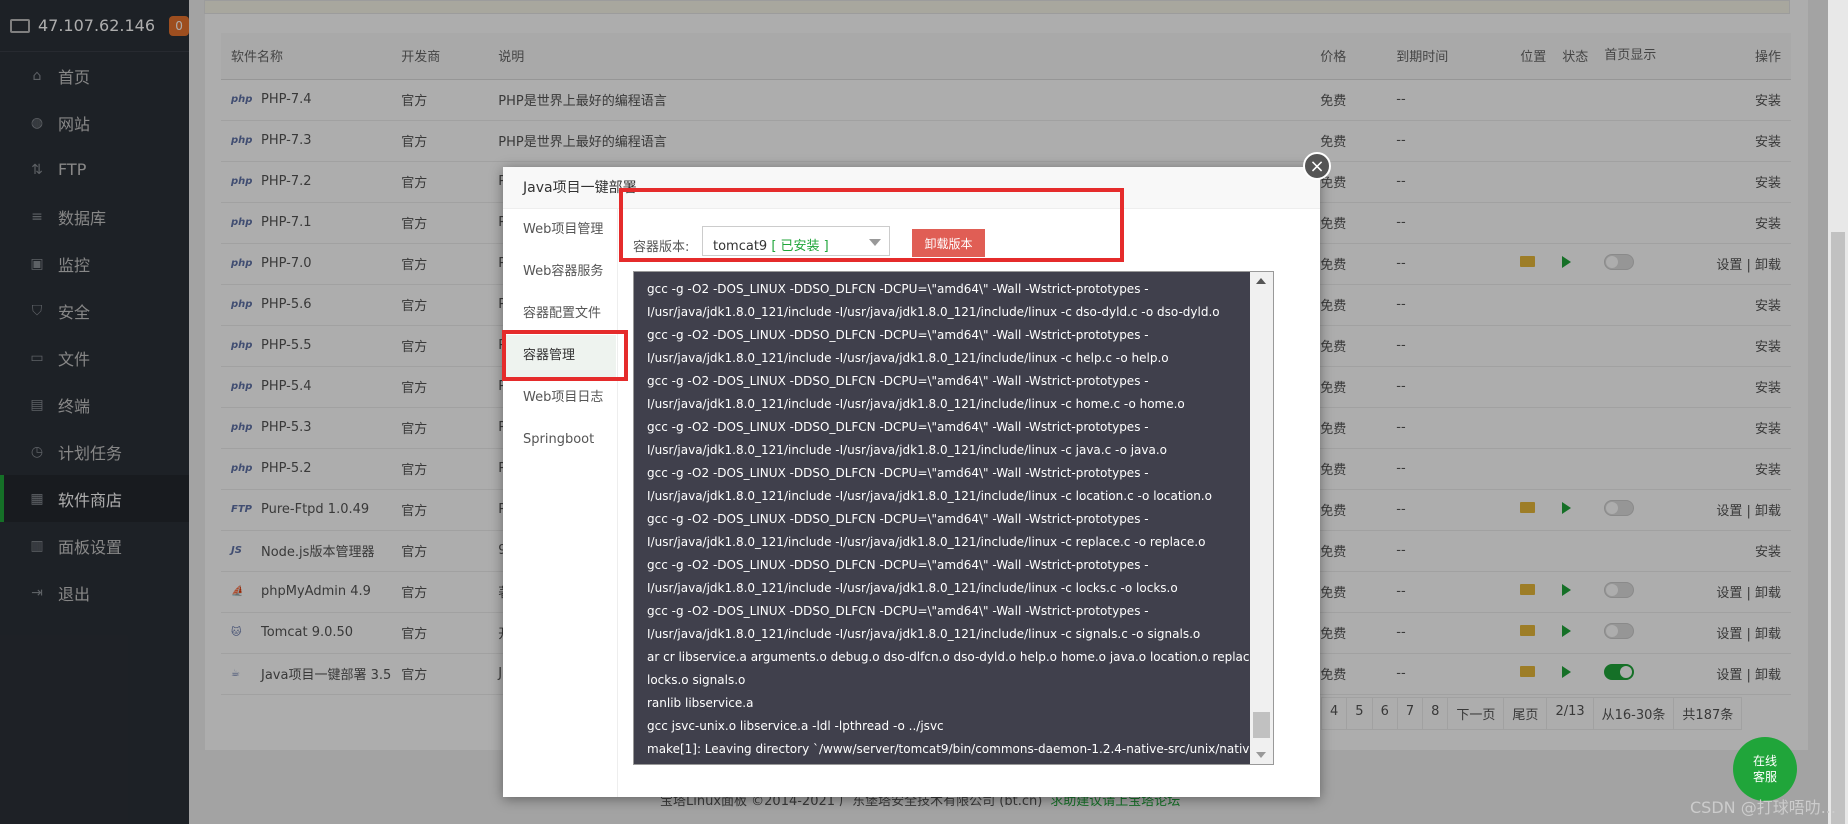  What do you see at coordinates (1261, 725) in the screenshot?
I see `scroll-thumb` at bounding box center [1261, 725].